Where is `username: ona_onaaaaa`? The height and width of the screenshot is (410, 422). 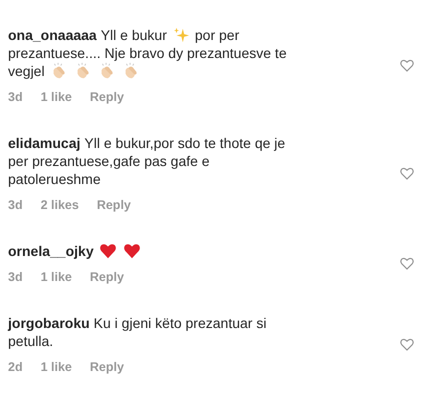
username: ona_onaaaaa is located at coordinates (52, 35).